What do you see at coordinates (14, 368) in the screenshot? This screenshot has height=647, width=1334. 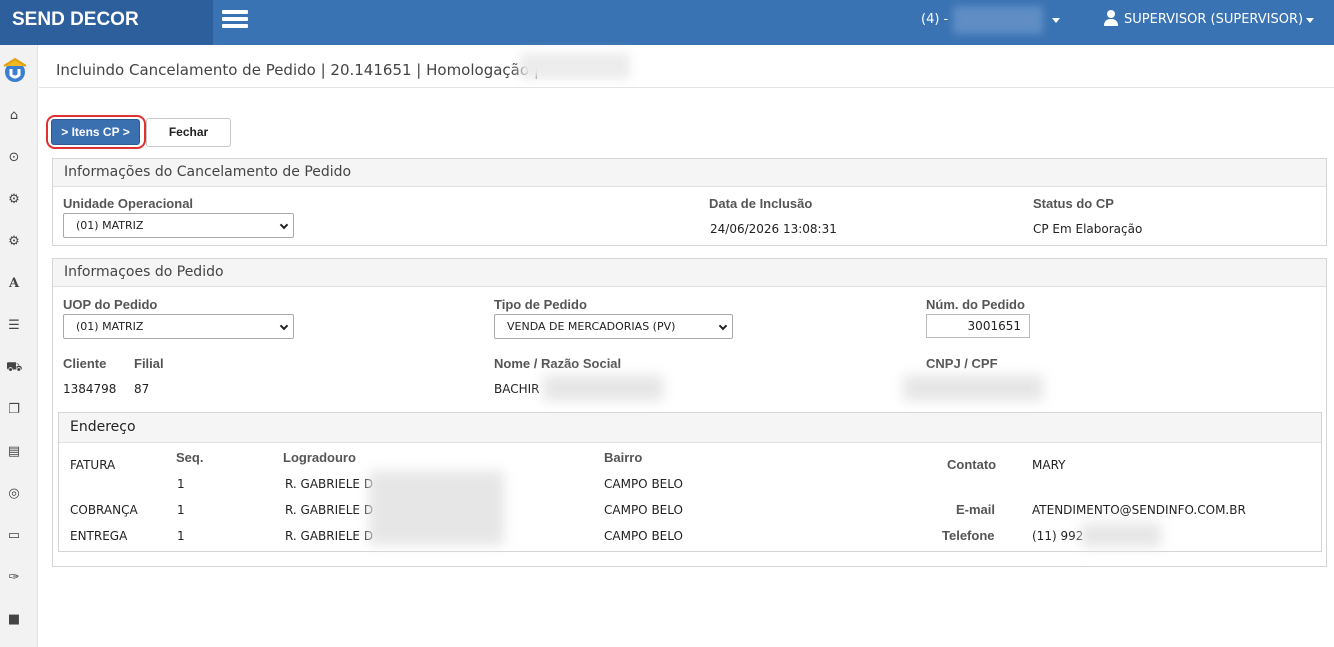 I see `car-icon: ⛟` at bounding box center [14, 368].